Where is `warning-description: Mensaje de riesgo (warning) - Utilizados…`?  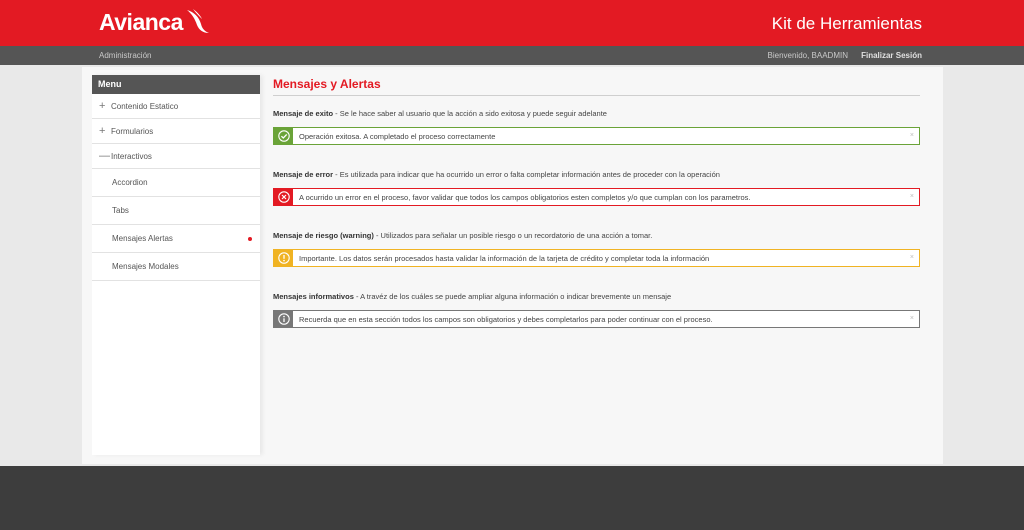 warning-description: Mensaje de riesgo (warning) - Utilizados… is located at coordinates (596, 235).